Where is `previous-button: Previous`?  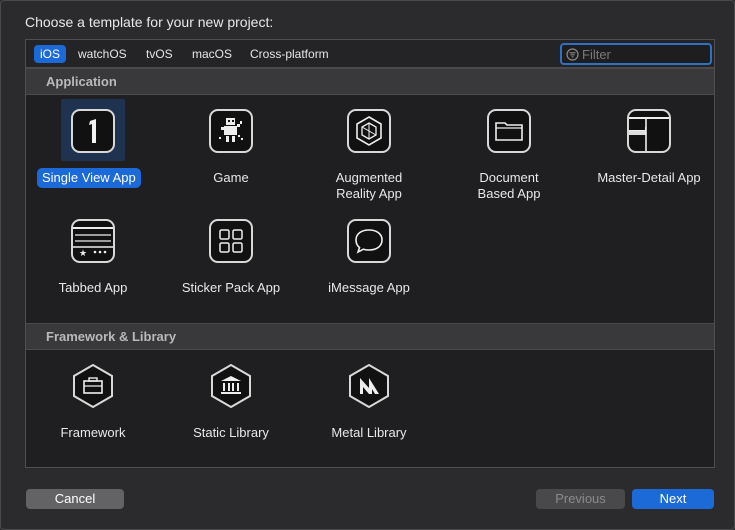
previous-button: Previous is located at coordinates (580, 499).